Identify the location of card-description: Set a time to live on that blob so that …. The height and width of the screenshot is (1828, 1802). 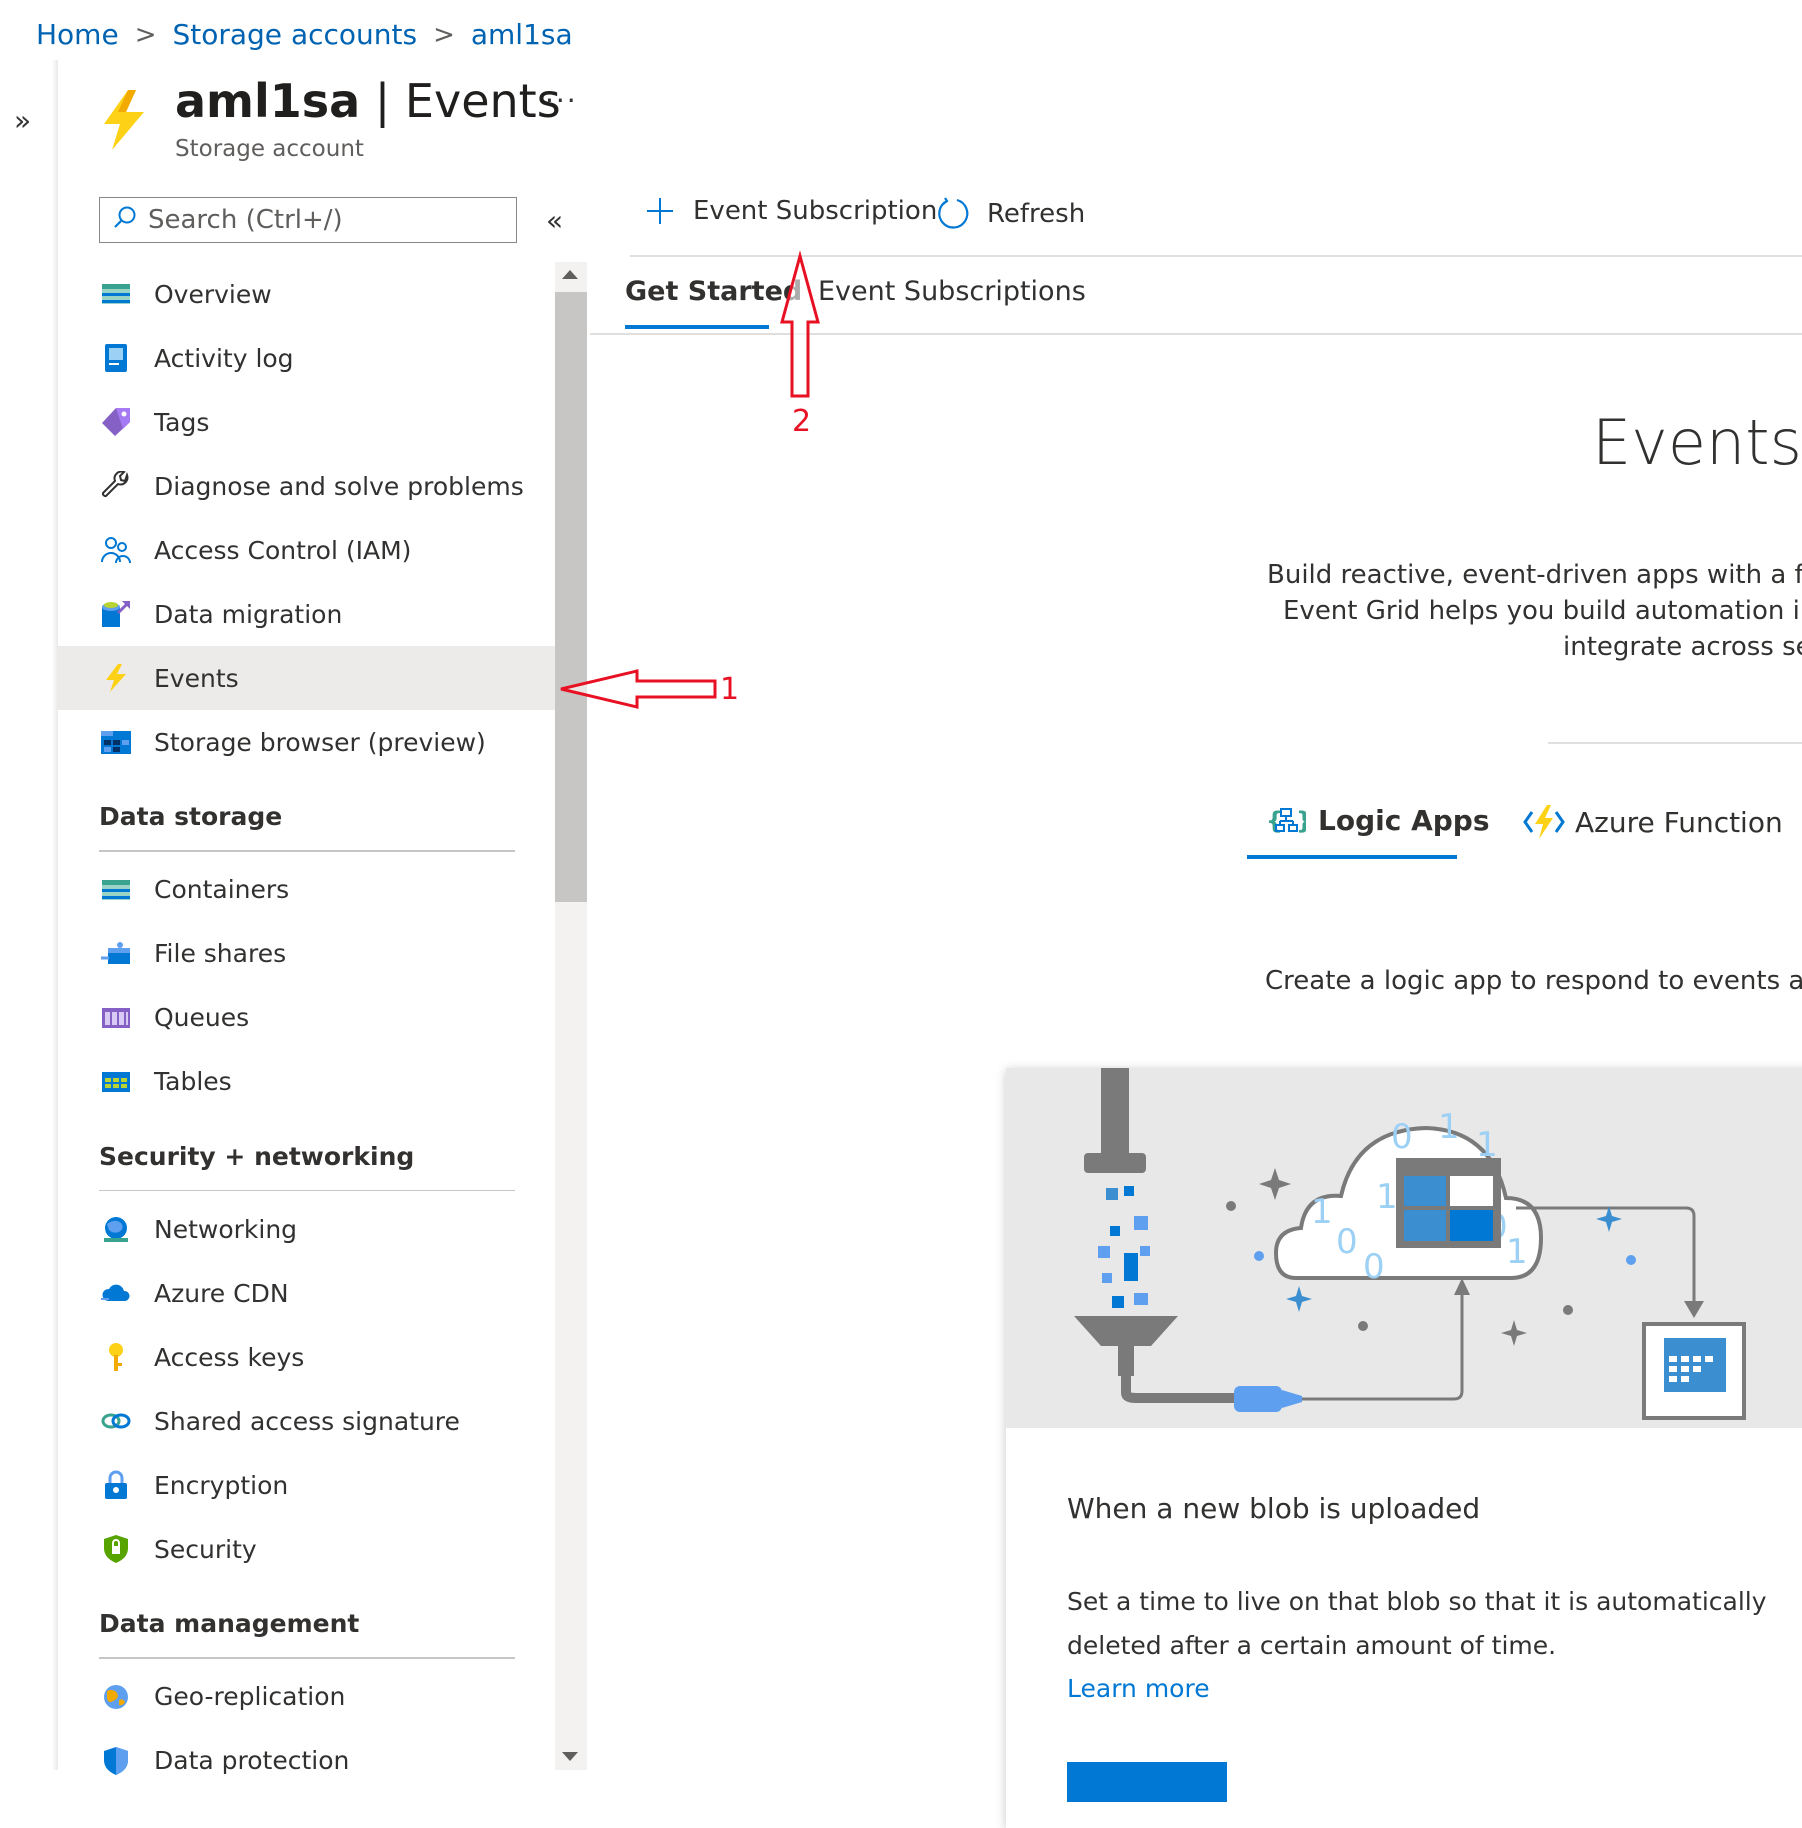
(1417, 1623).